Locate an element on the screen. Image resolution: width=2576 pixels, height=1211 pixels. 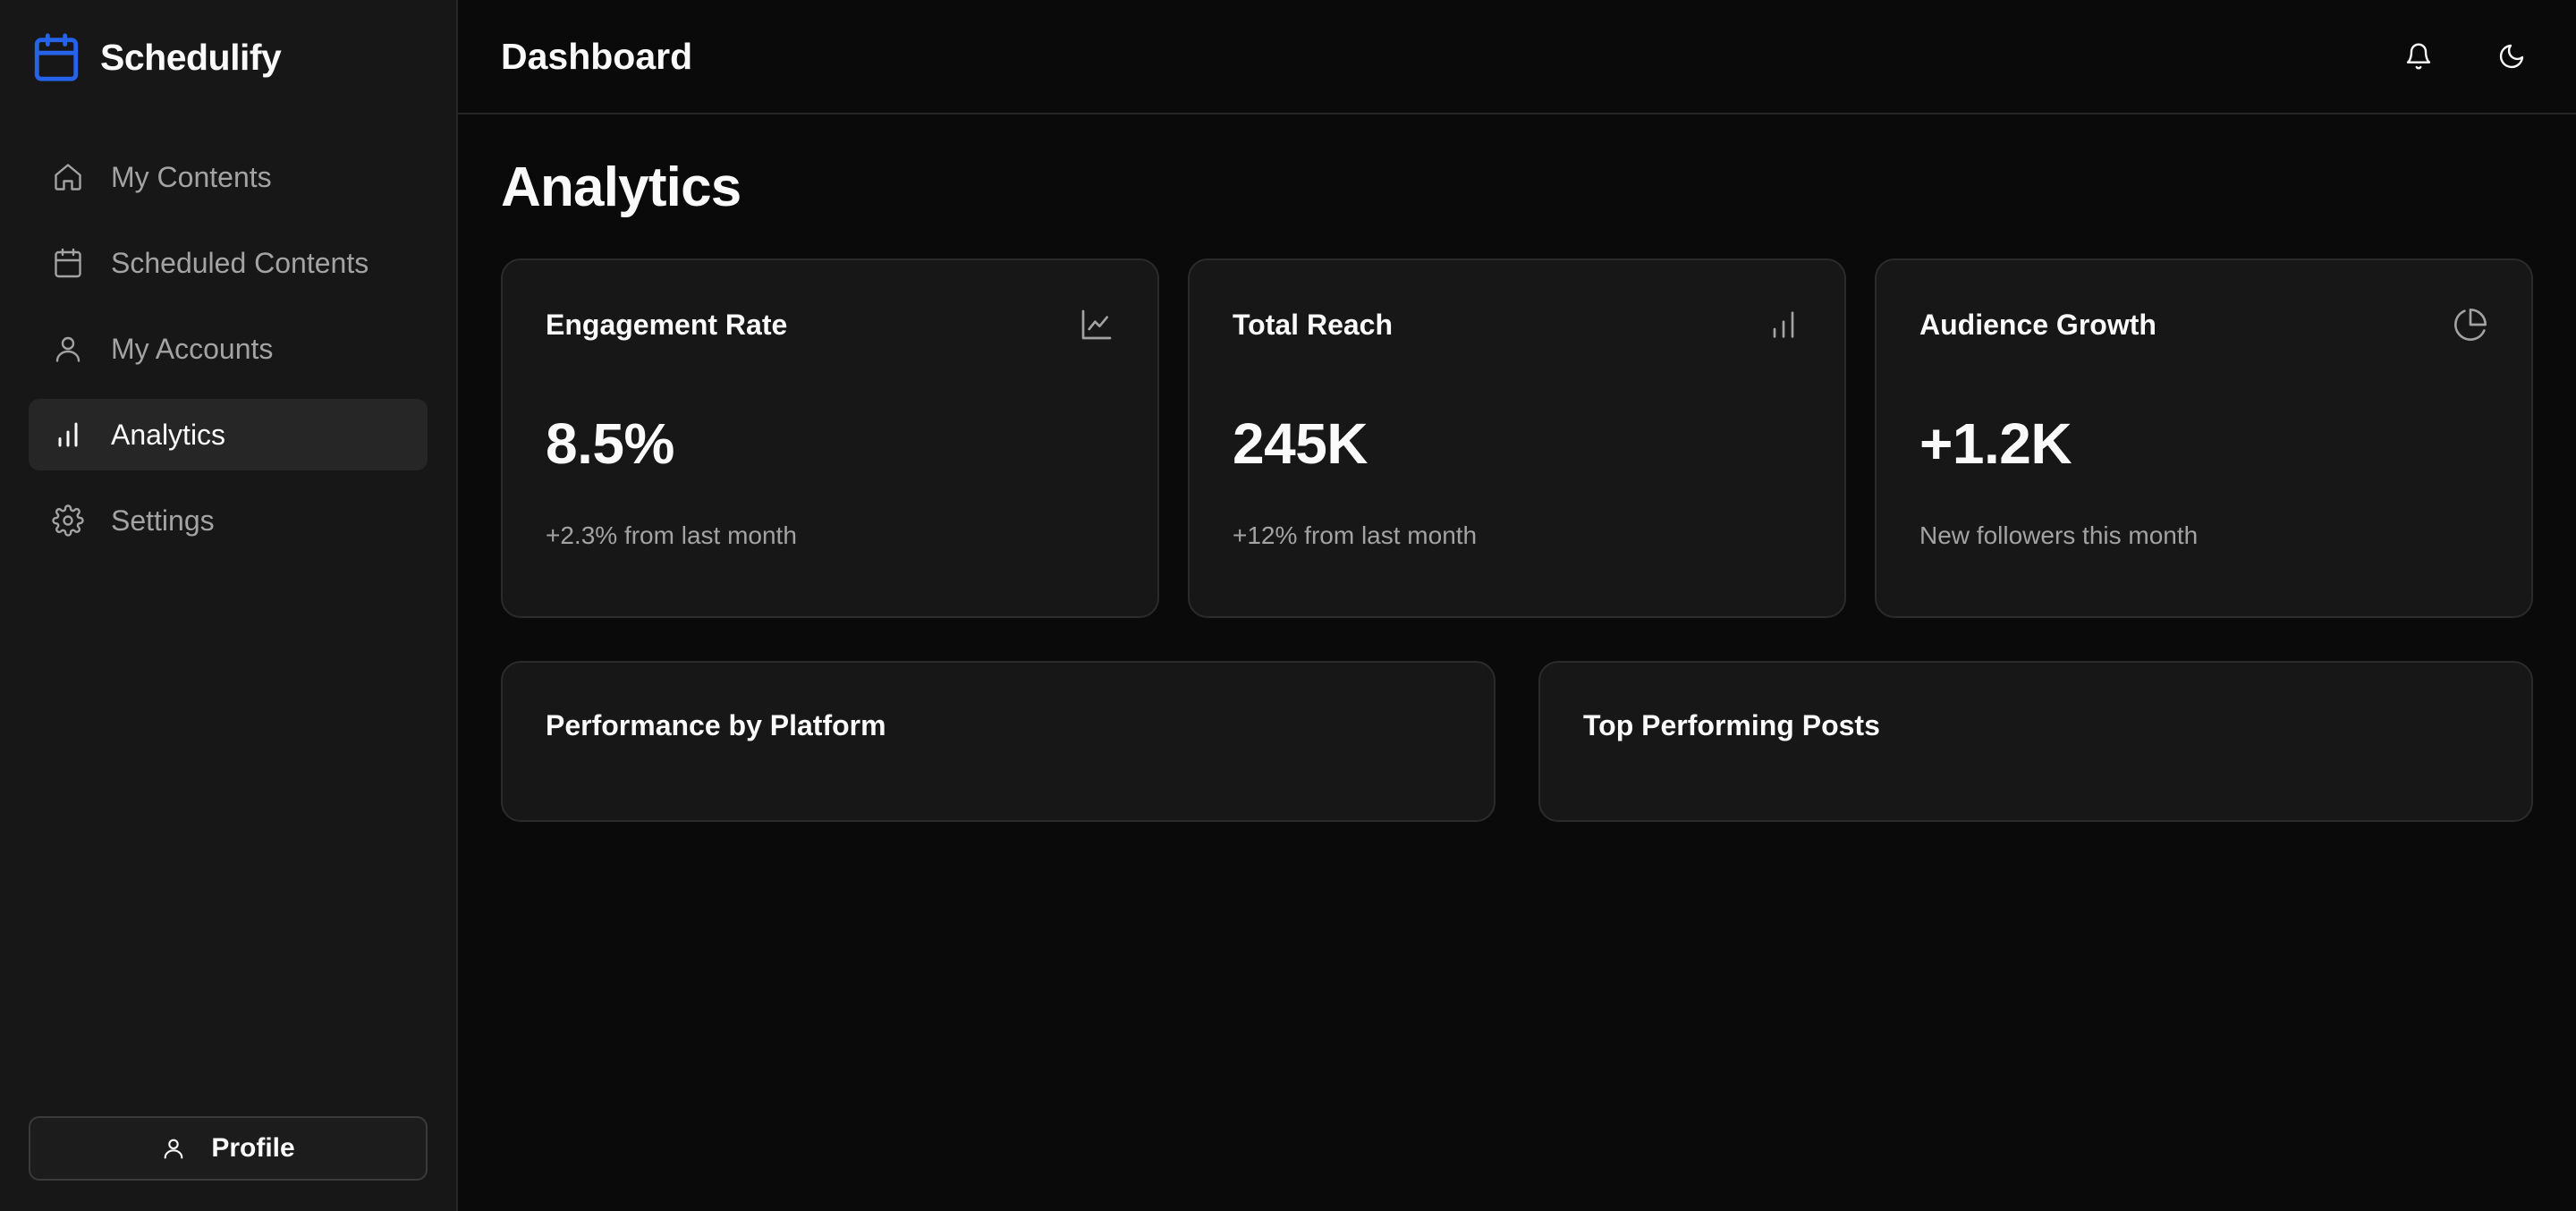
gear-icon is located at coordinates (68, 520).